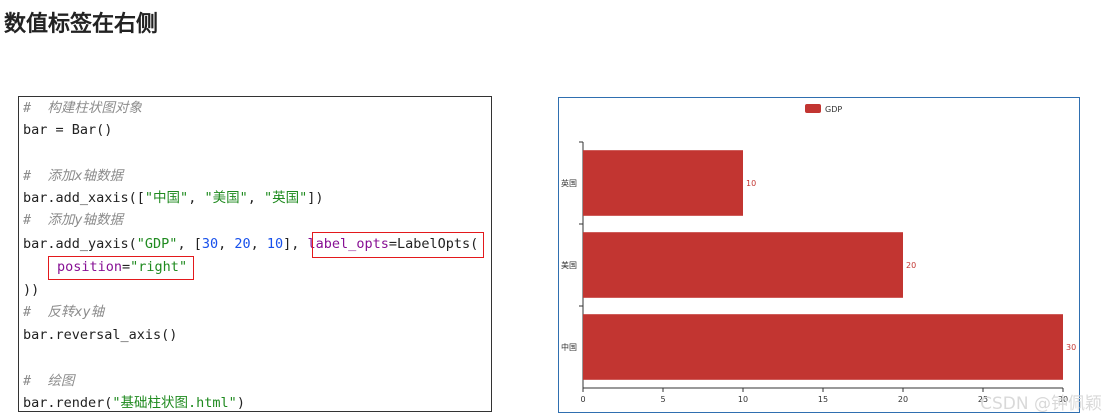 This screenshot has width=1108, height=418. What do you see at coordinates (569, 347) in the screenshot?
I see `y-tick-label: 中国` at bounding box center [569, 347].